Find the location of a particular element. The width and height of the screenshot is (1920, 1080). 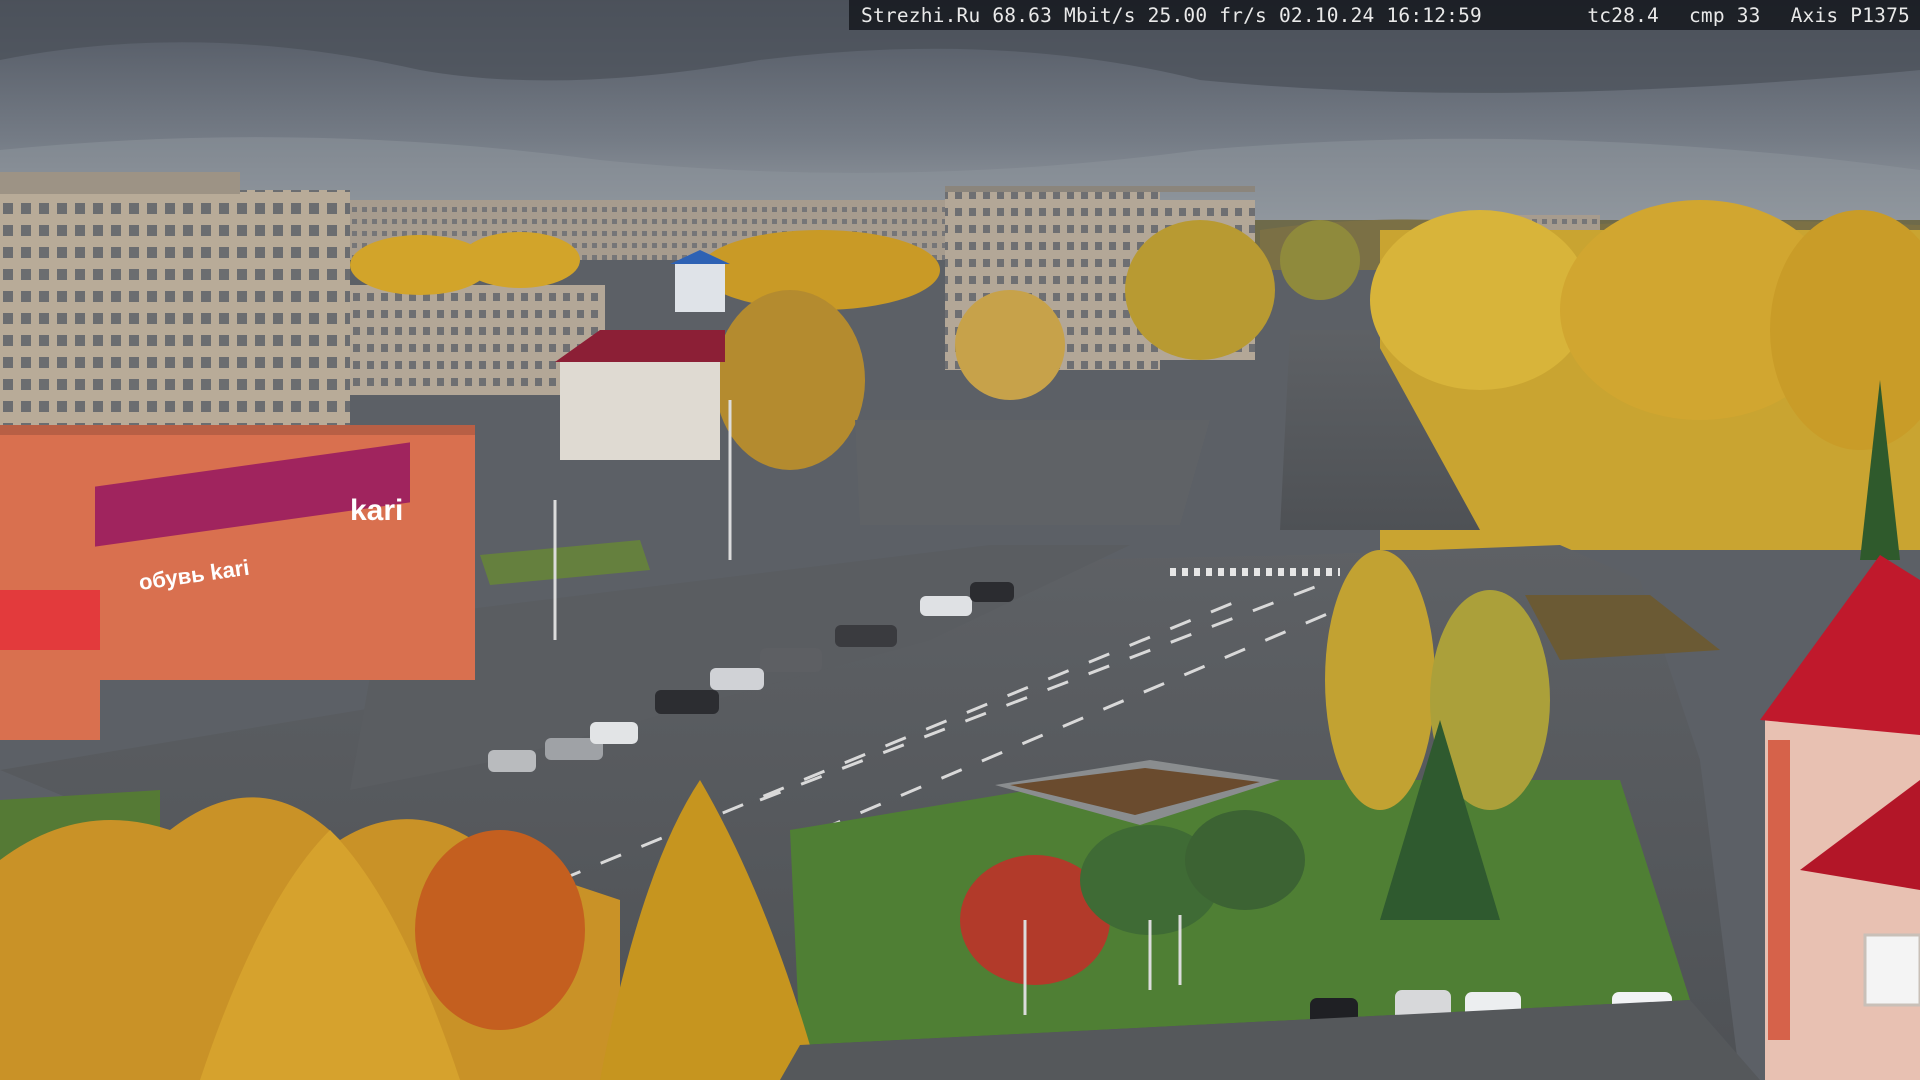

overlay-tc: tc28.4 is located at coordinates (1623, 15).